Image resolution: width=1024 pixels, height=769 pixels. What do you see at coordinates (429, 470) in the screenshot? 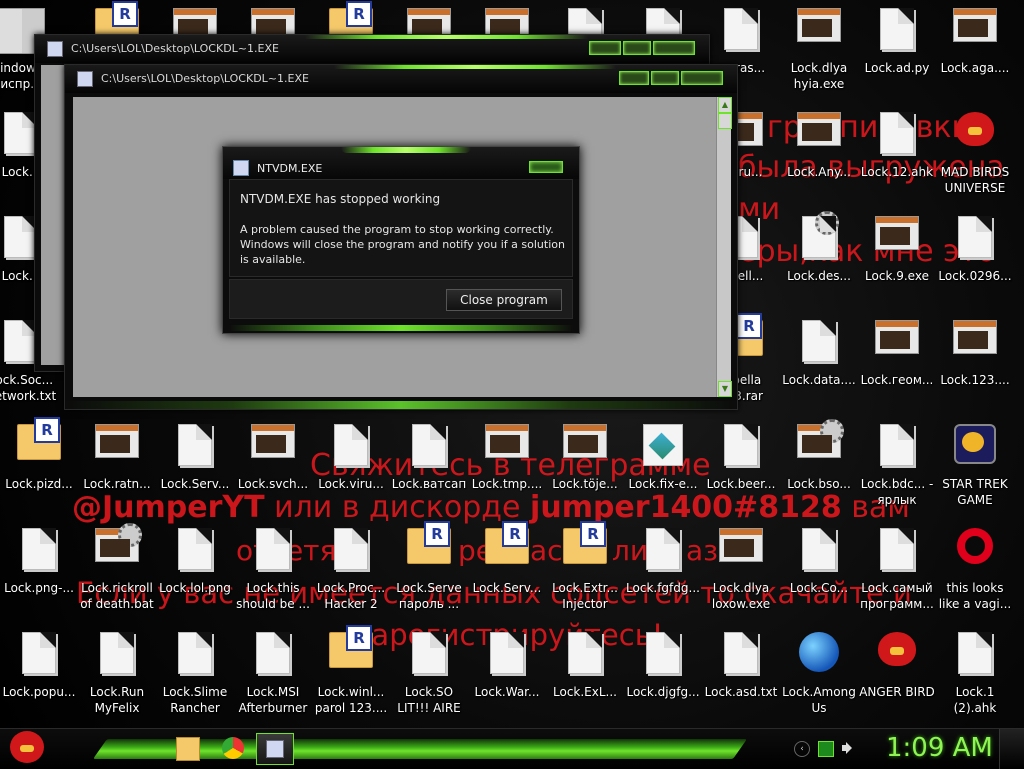
I see `desktop-icon-file: Lock.ватсап` at bounding box center [429, 470].